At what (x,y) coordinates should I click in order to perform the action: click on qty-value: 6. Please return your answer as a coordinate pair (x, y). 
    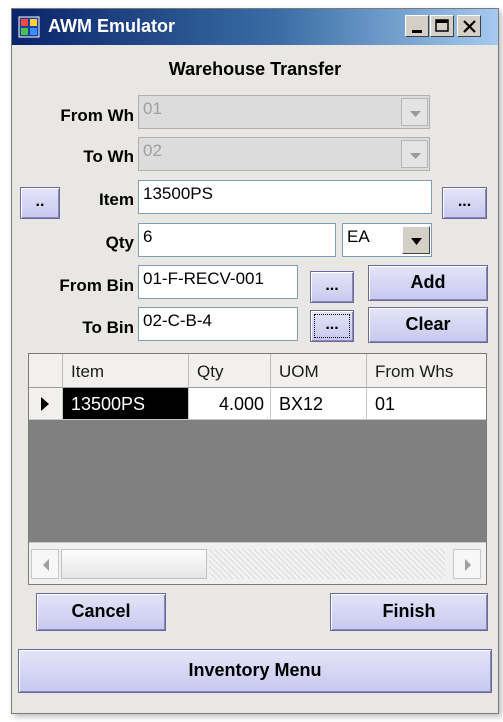
    Looking at the image, I should click on (148, 236).